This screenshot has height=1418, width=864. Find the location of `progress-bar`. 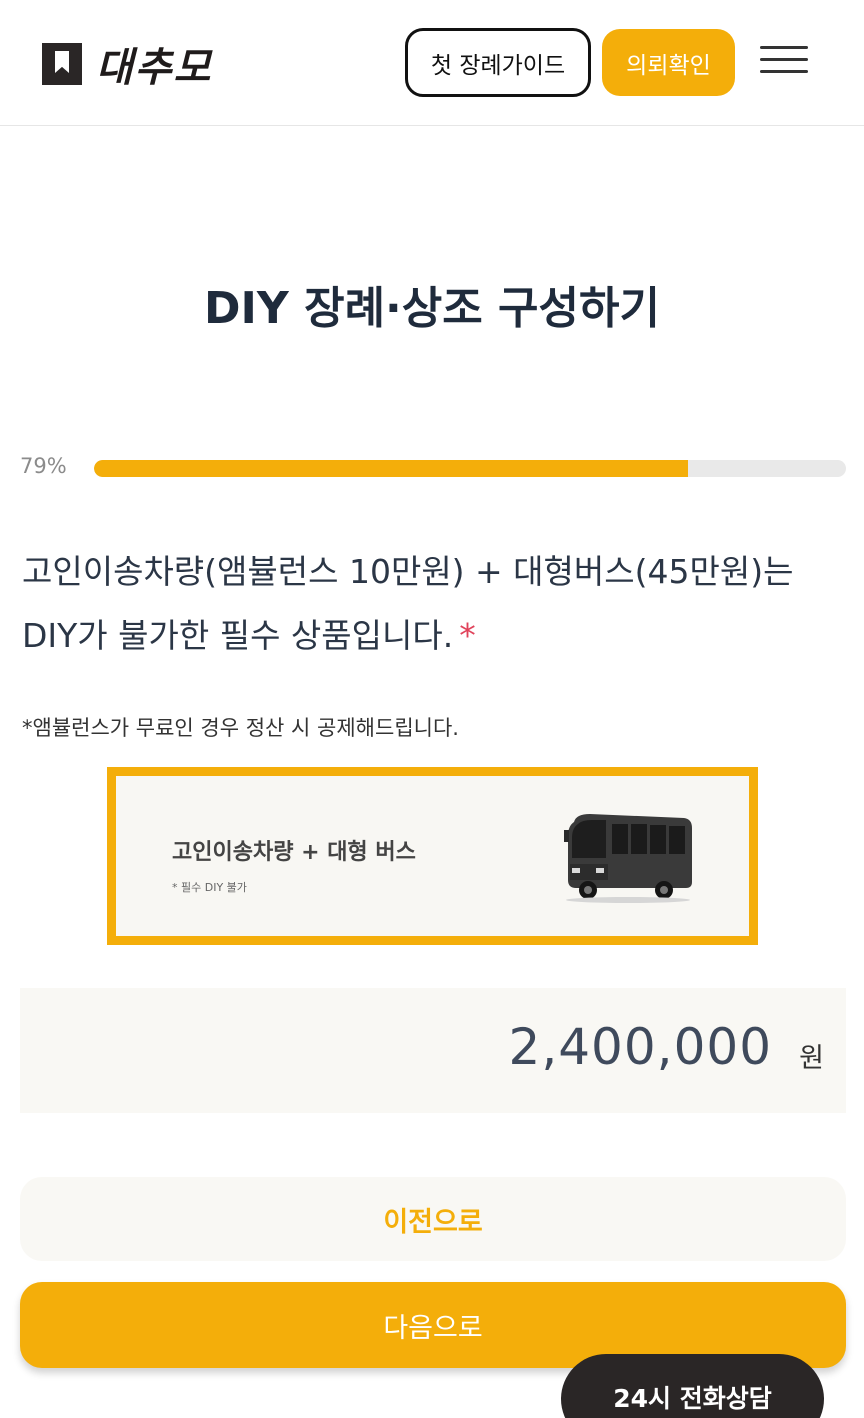

progress-bar is located at coordinates (470, 468).